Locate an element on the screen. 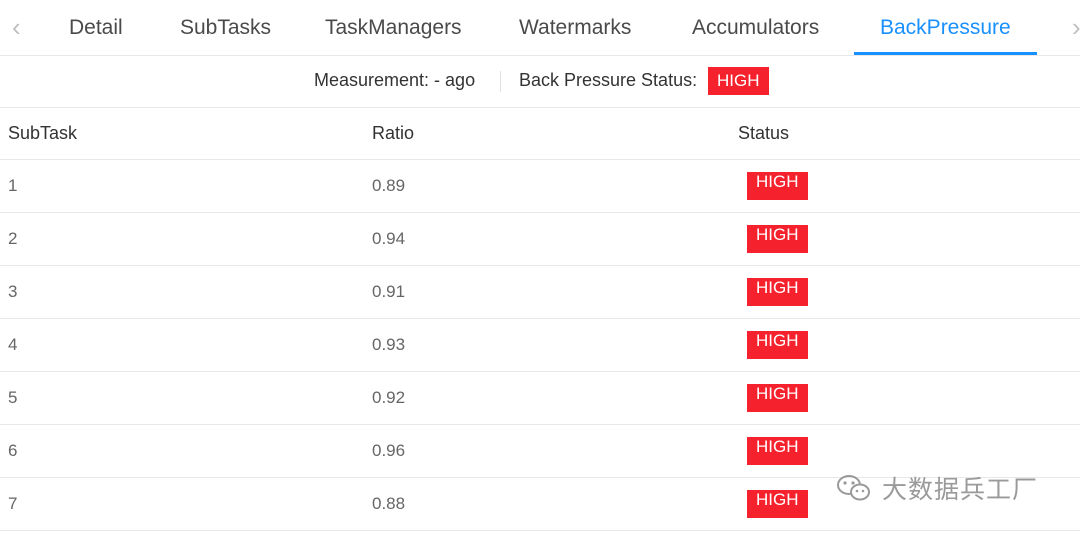 Image resolution: width=1080 pixels, height=533 pixels. subtask-cell: 5 is located at coordinates (13, 397).